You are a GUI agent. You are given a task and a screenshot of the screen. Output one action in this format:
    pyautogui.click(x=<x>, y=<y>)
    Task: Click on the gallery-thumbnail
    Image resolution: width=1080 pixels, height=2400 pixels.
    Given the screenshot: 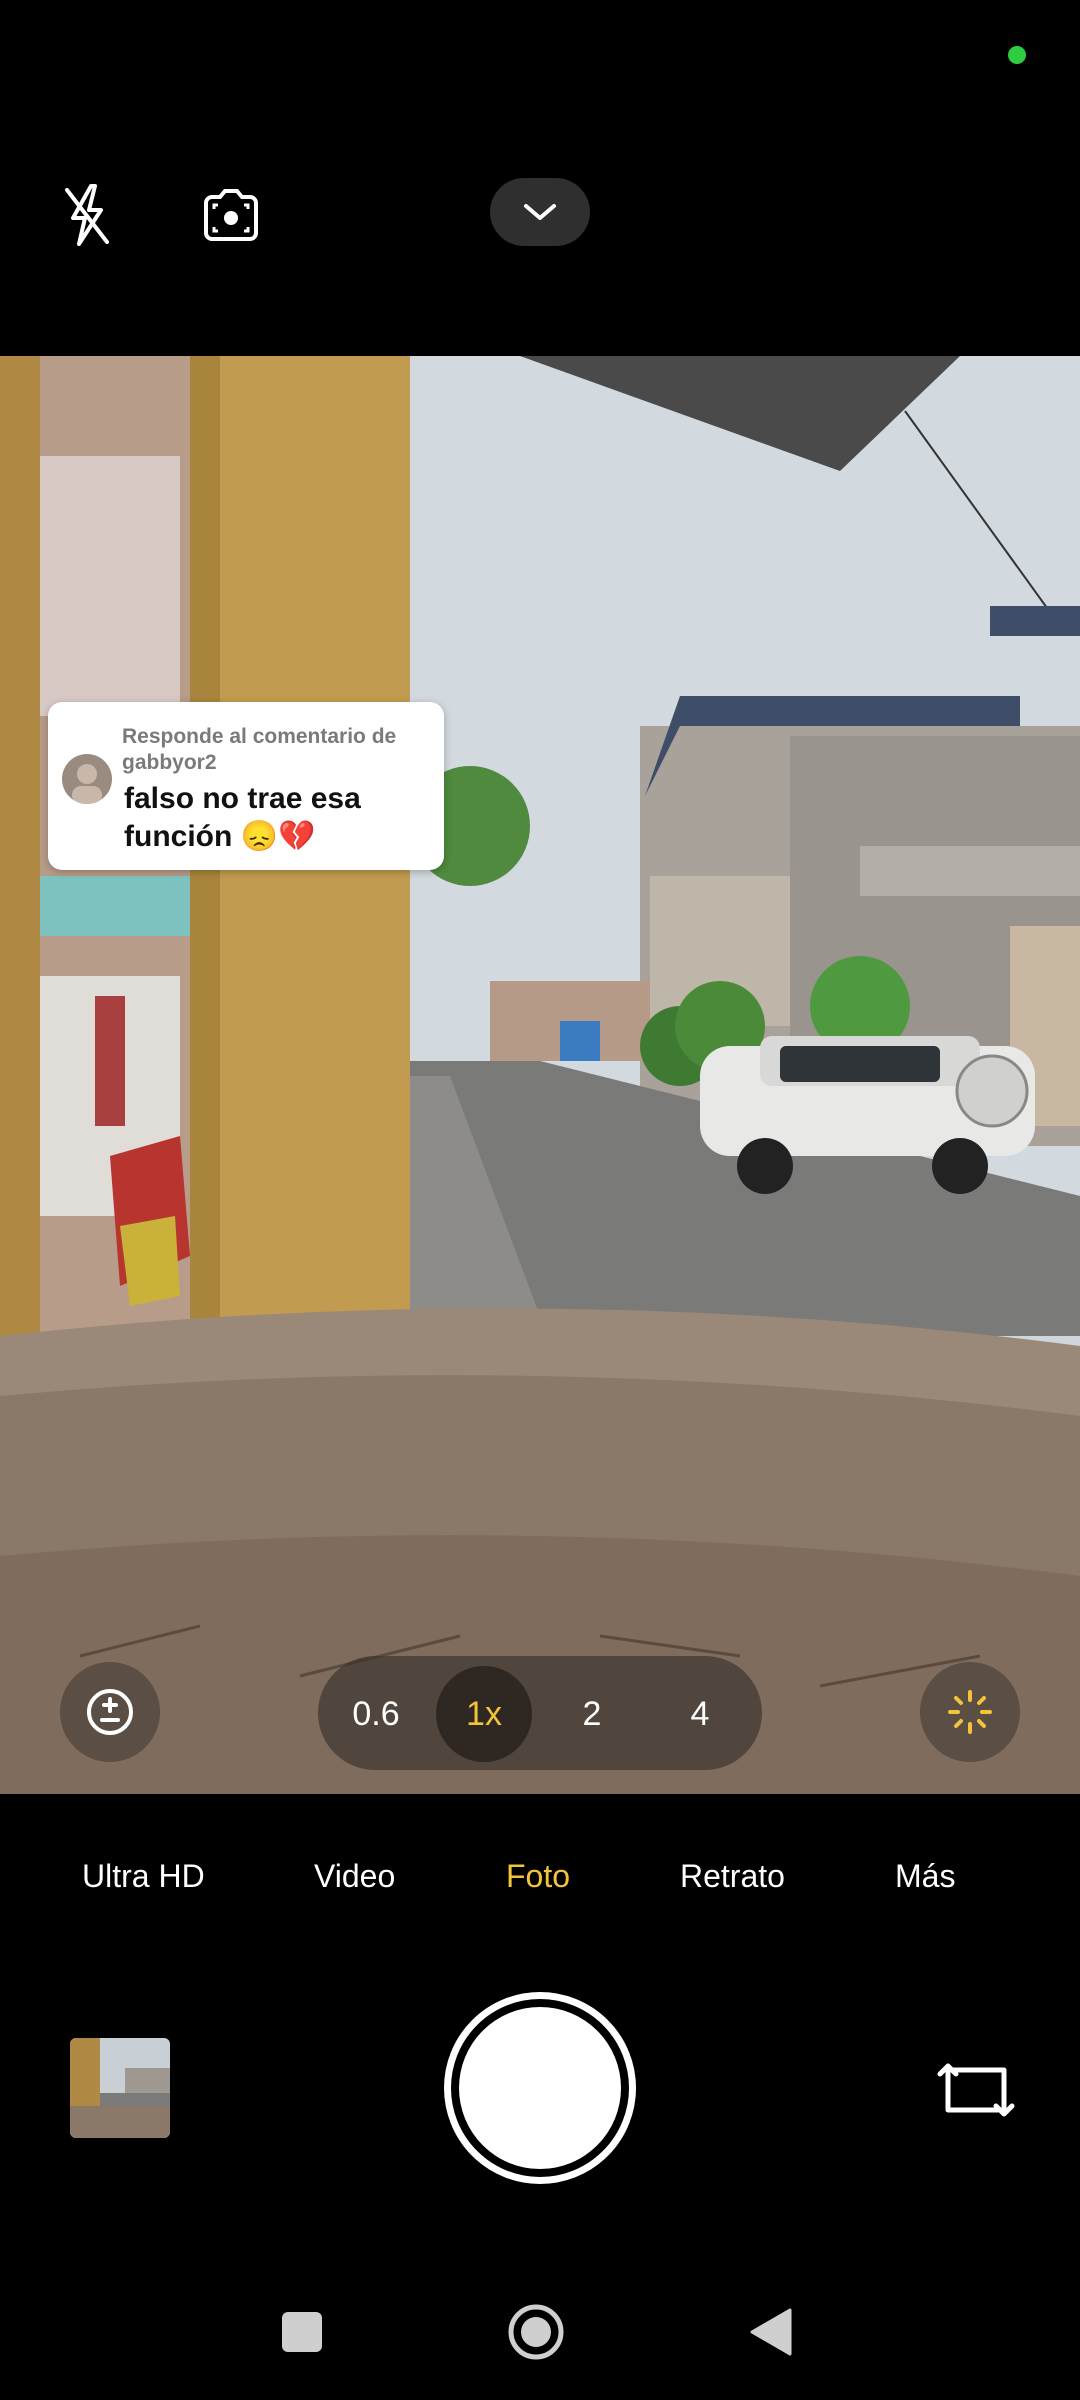 What is the action you would take?
    pyautogui.click(x=120, y=2088)
    